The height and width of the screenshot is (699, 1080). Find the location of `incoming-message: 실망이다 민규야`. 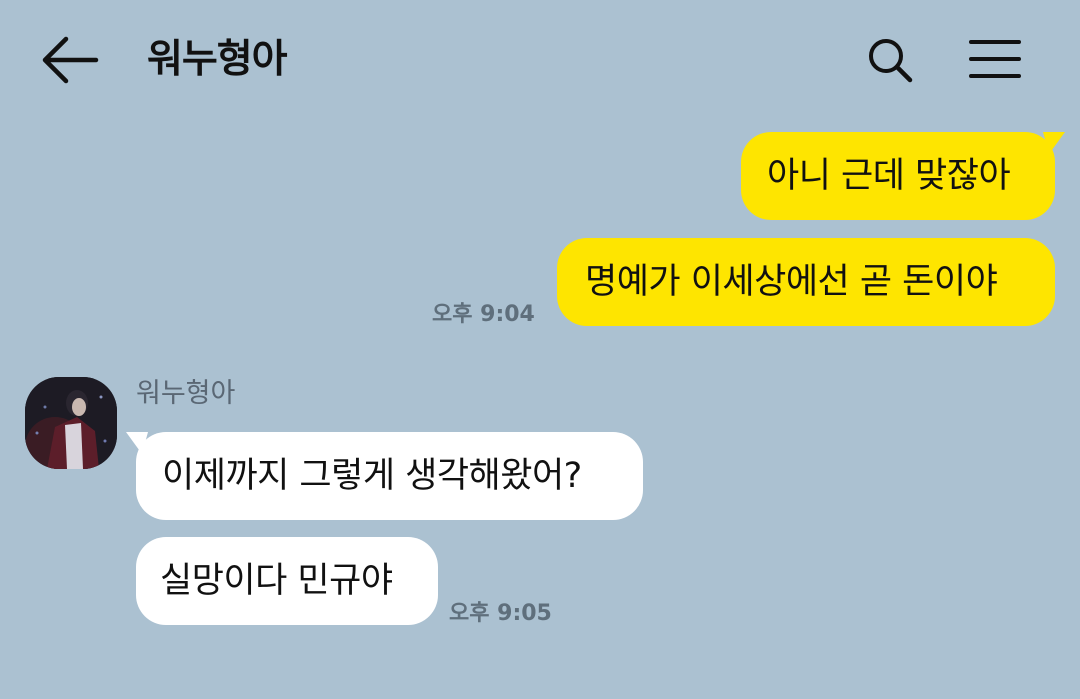

incoming-message: 실망이다 민규야 is located at coordinates (287, 581).